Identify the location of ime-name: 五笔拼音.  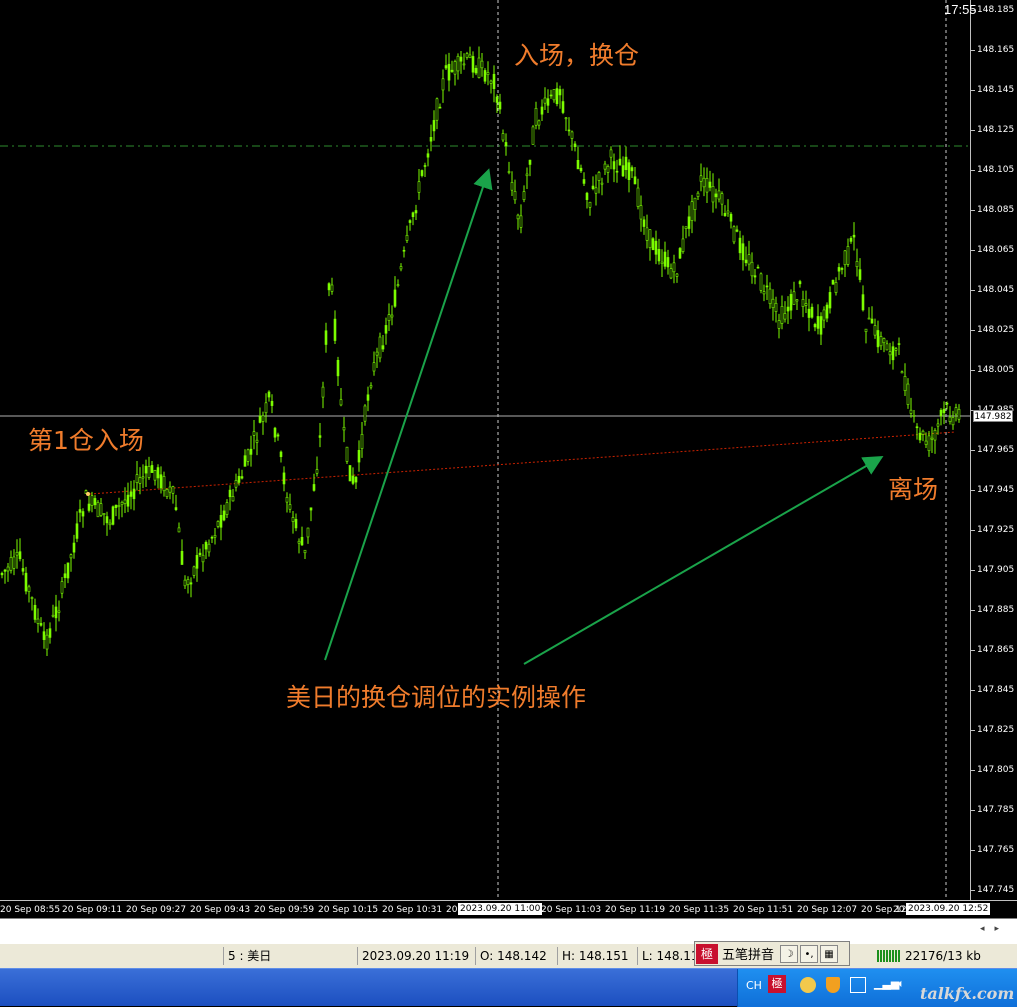
(748, 953).